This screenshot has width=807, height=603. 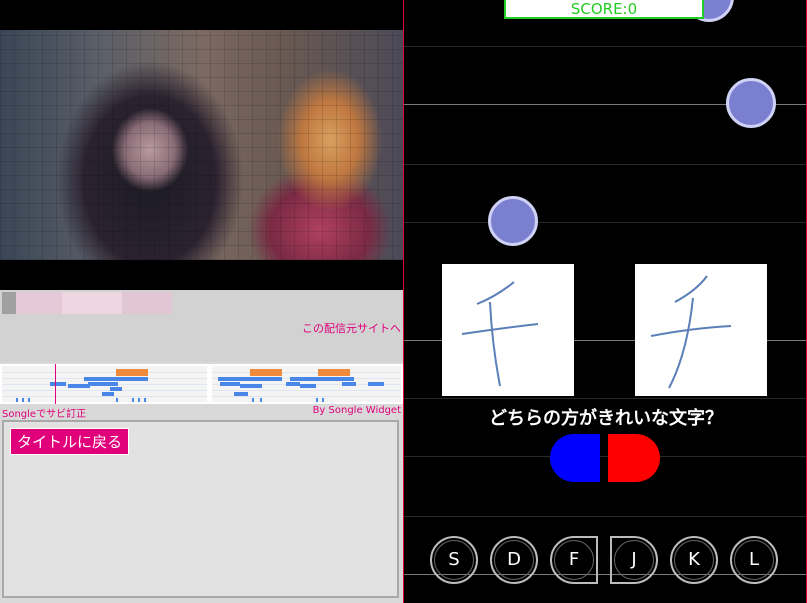 I want to click on control-panel: タイトルに戻る, so click(x=200, y=509).